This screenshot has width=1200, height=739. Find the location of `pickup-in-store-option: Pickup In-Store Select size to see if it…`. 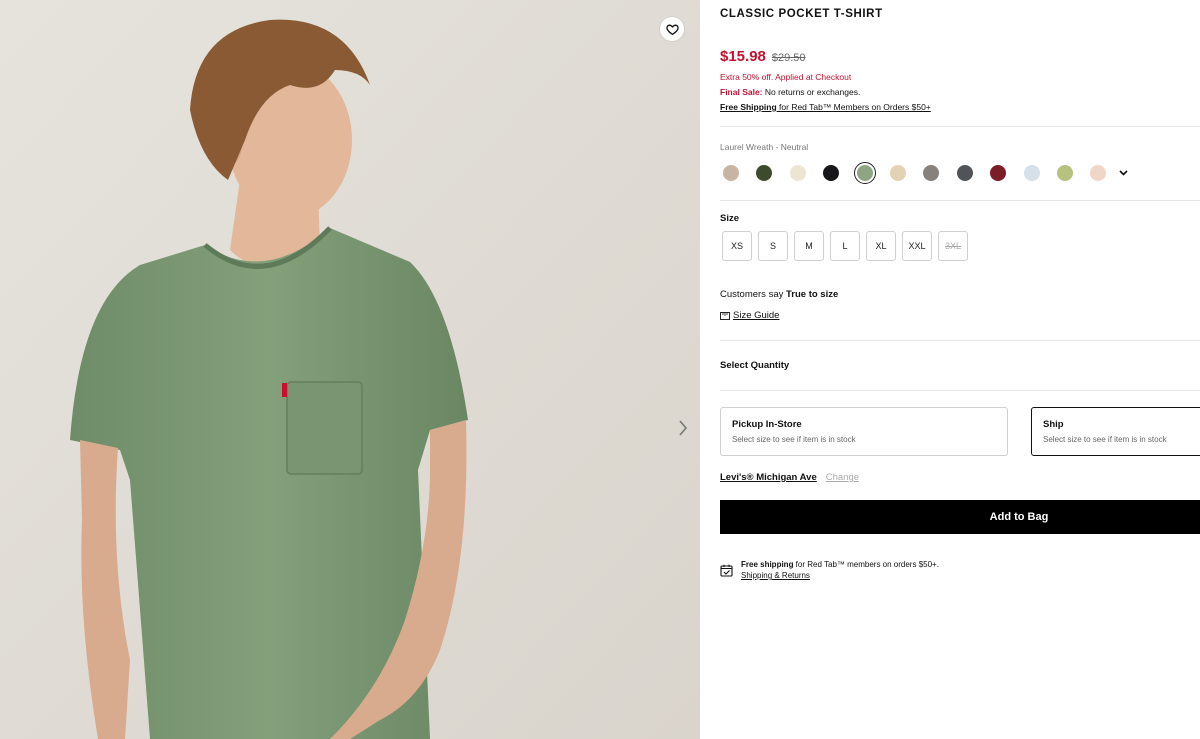

pickup-in-store-option: Pickup In-Store Select size to see if it… is located at coordinates (864, 431).